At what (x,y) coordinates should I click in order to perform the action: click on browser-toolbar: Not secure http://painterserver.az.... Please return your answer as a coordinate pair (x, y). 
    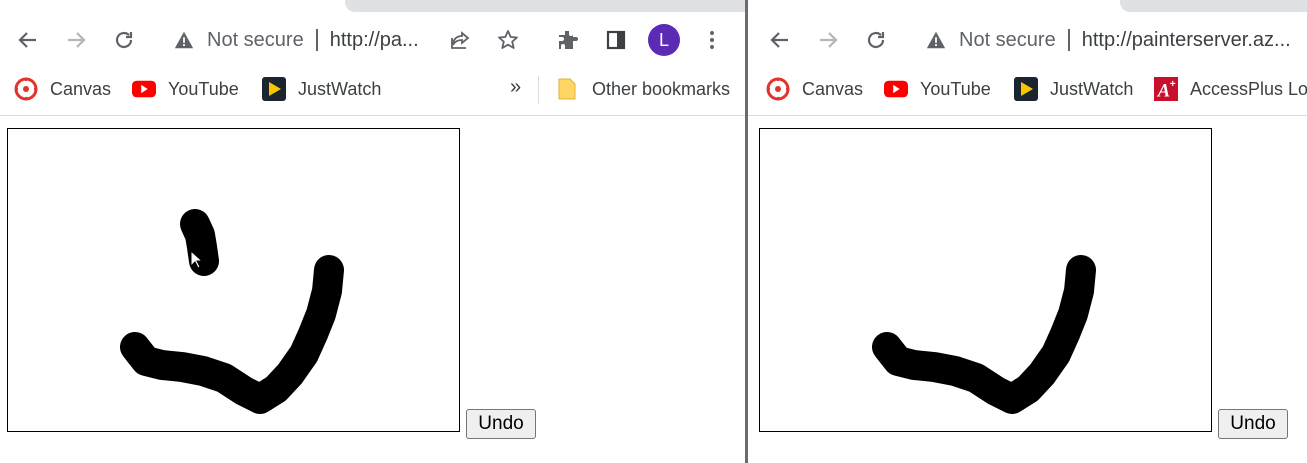
    Looking at the image, I should click on (1027, 40).